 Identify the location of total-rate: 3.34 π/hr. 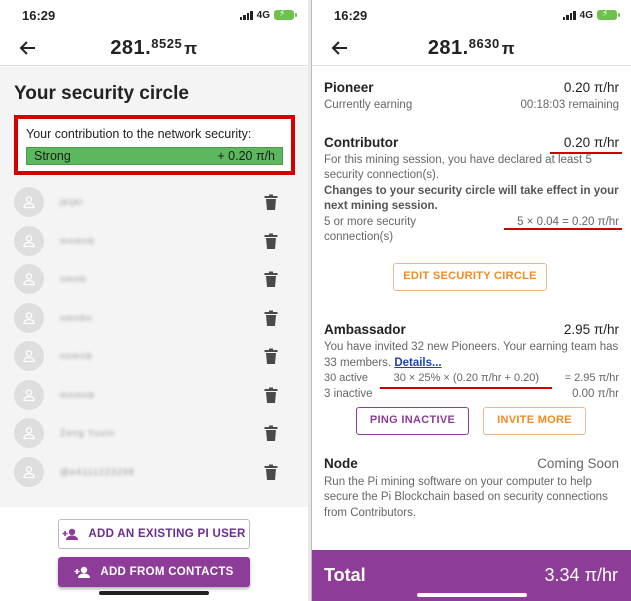
(581, 575).